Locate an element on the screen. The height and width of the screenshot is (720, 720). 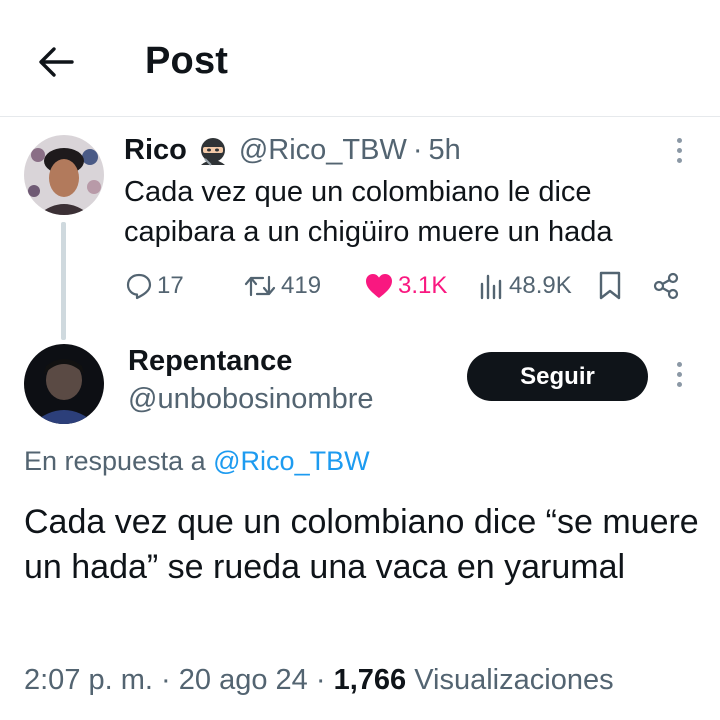
share-button is located at coordinates (666, 286).